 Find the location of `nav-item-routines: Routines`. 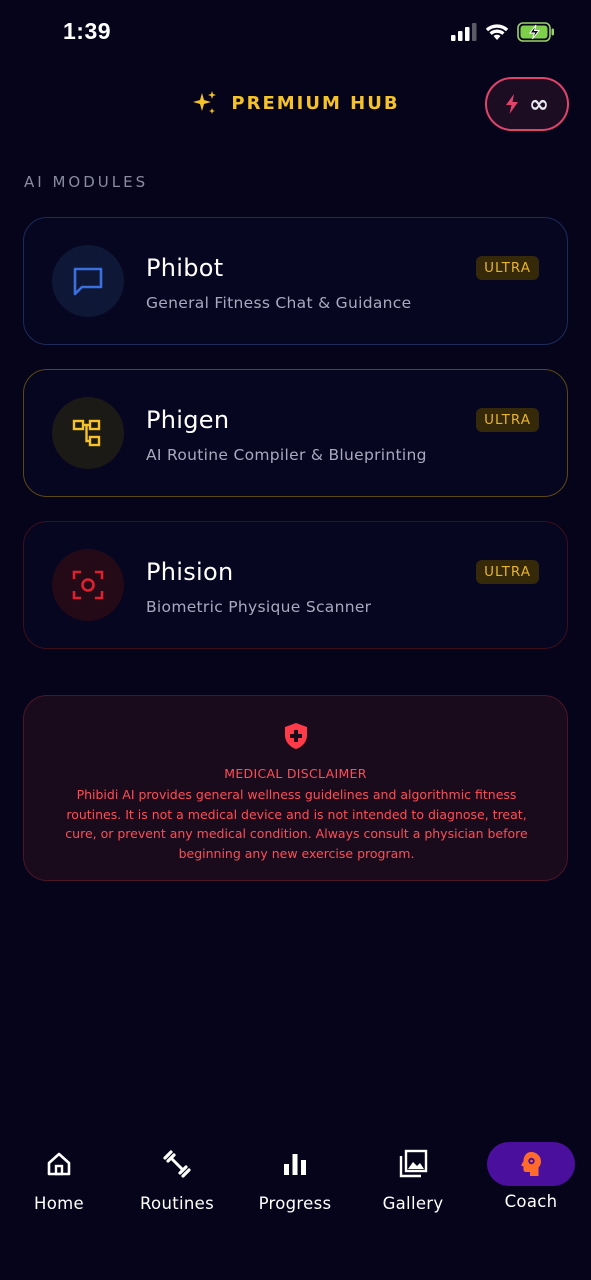

nav-item-routines: Routines is located at coordinates (177, 1180).